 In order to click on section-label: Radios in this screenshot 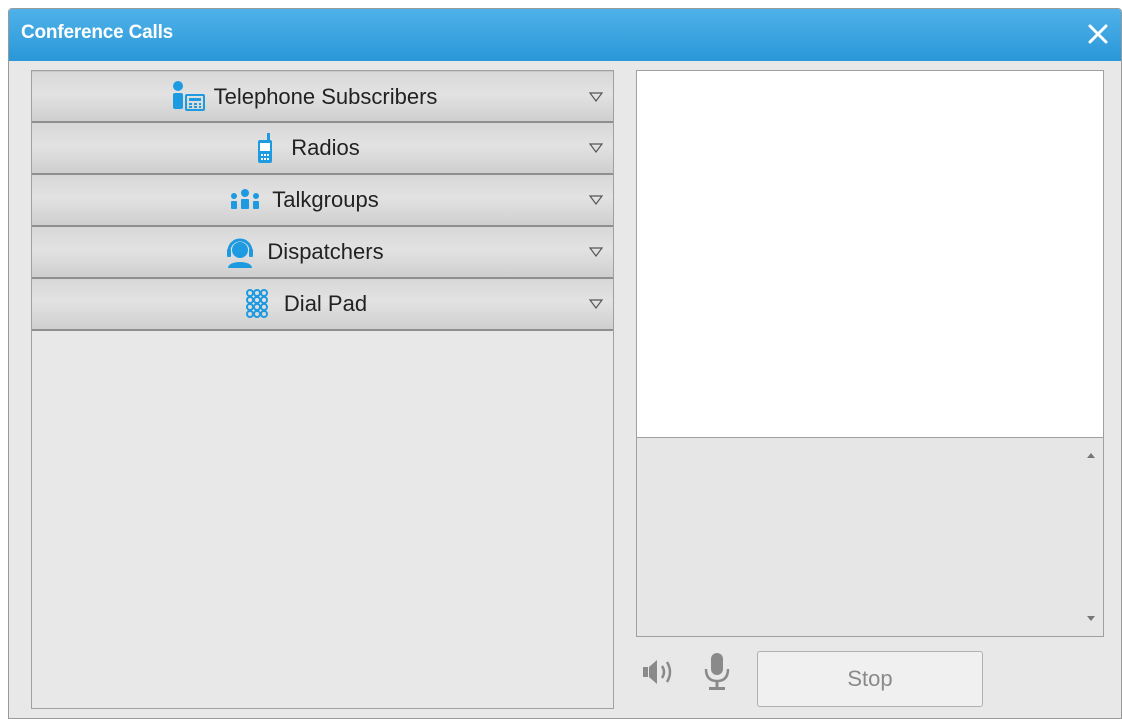, I will do `click(325, 147)`.